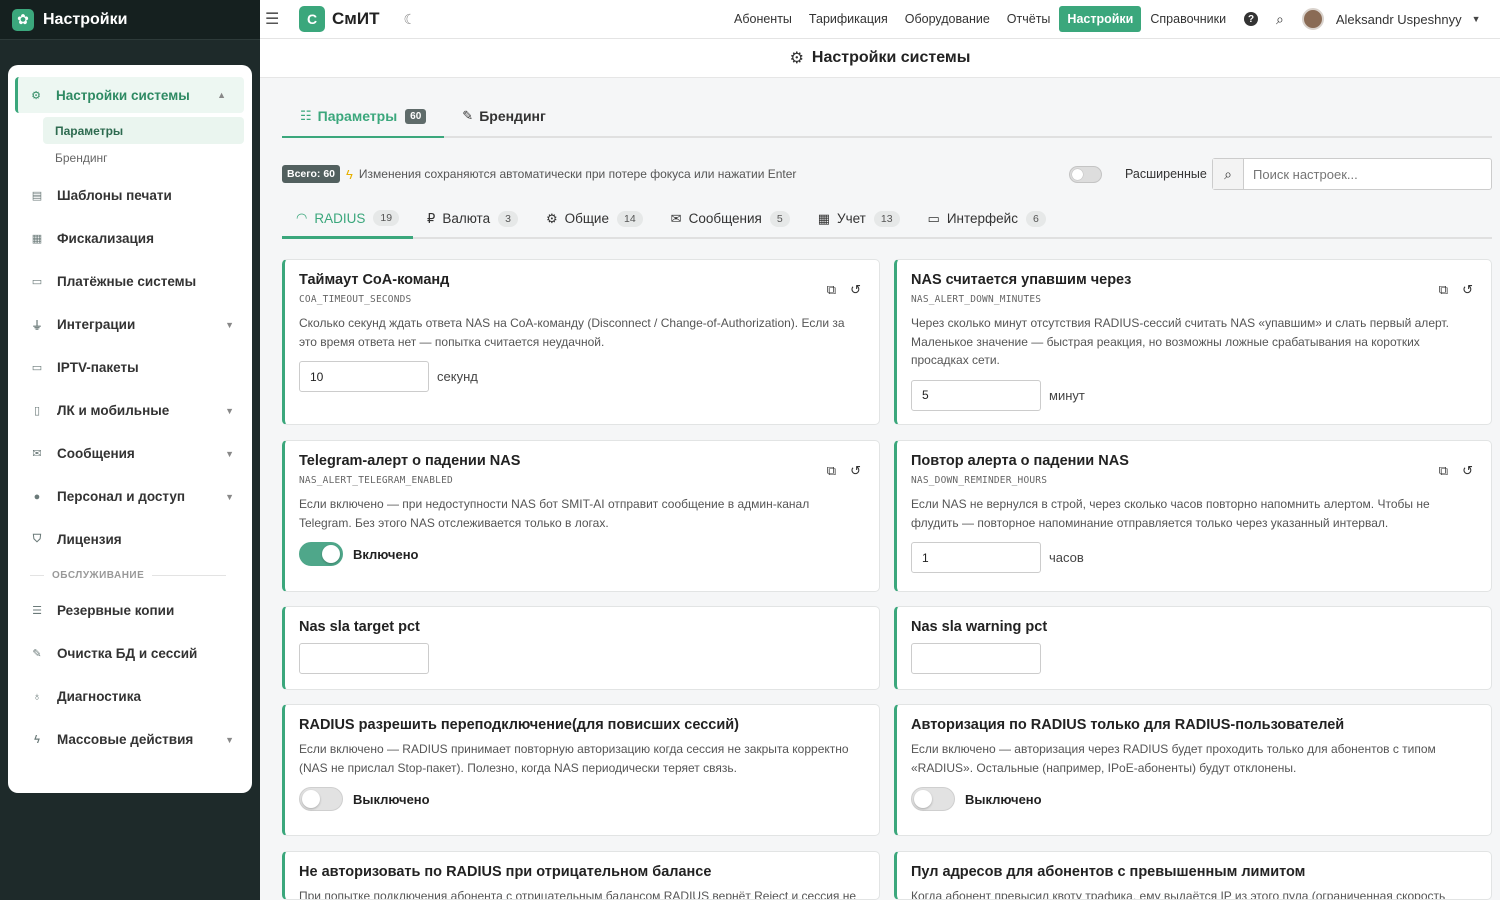 Image resolution: width=1500 pixels, height=900 pixels. Describe the element at coordinates (466, 218) in the screenshot. I see `tab-label: Валюта` at that location.